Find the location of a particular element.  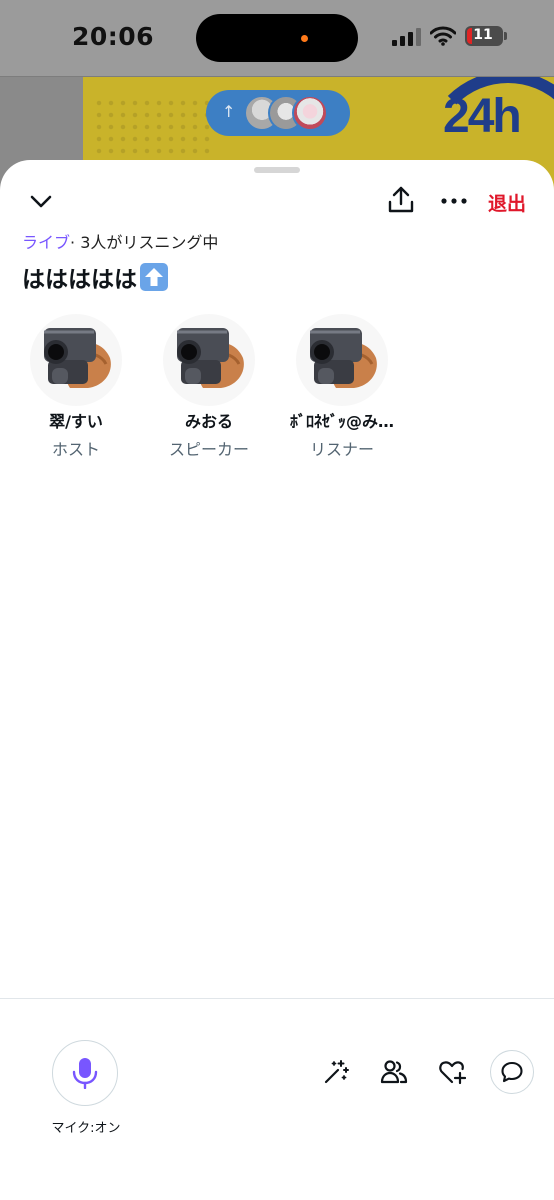

share-icon is located at coordinates (401, 199).